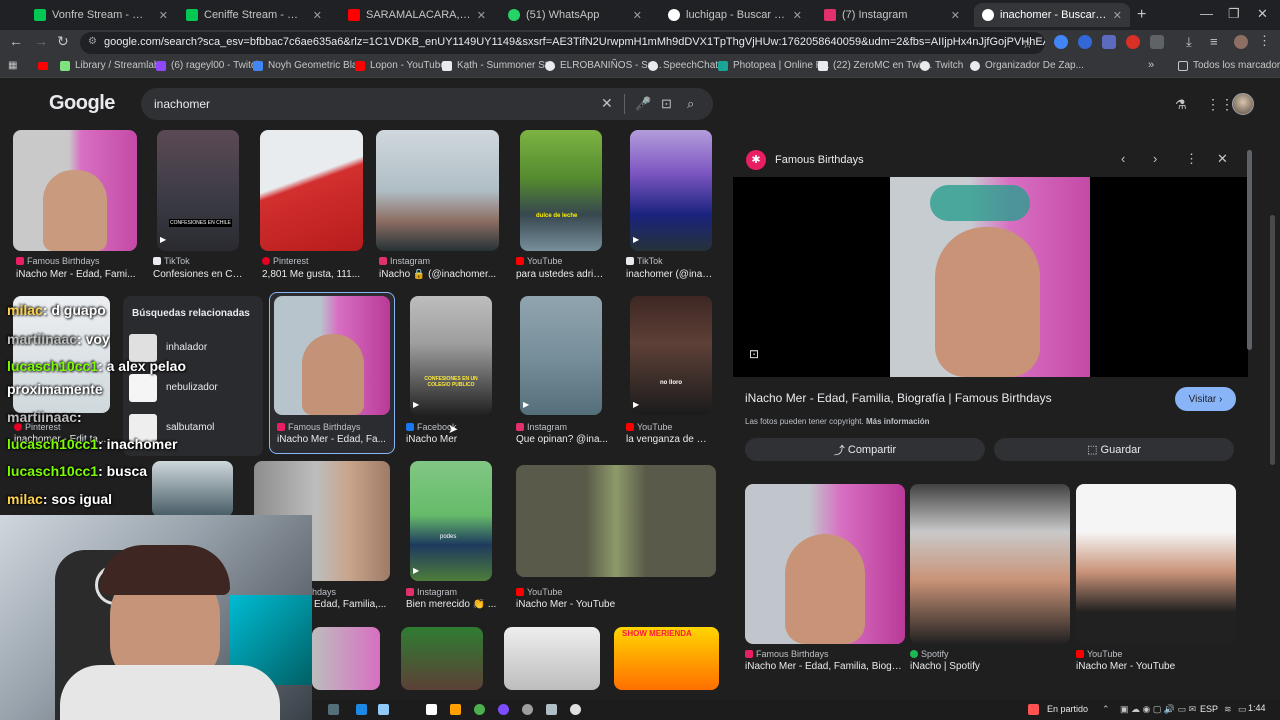 This screenshot has width=1280, height=720. I want to click on result-thumbnail: CONFESIONES EN CHILE ▶, so click(198, 190).